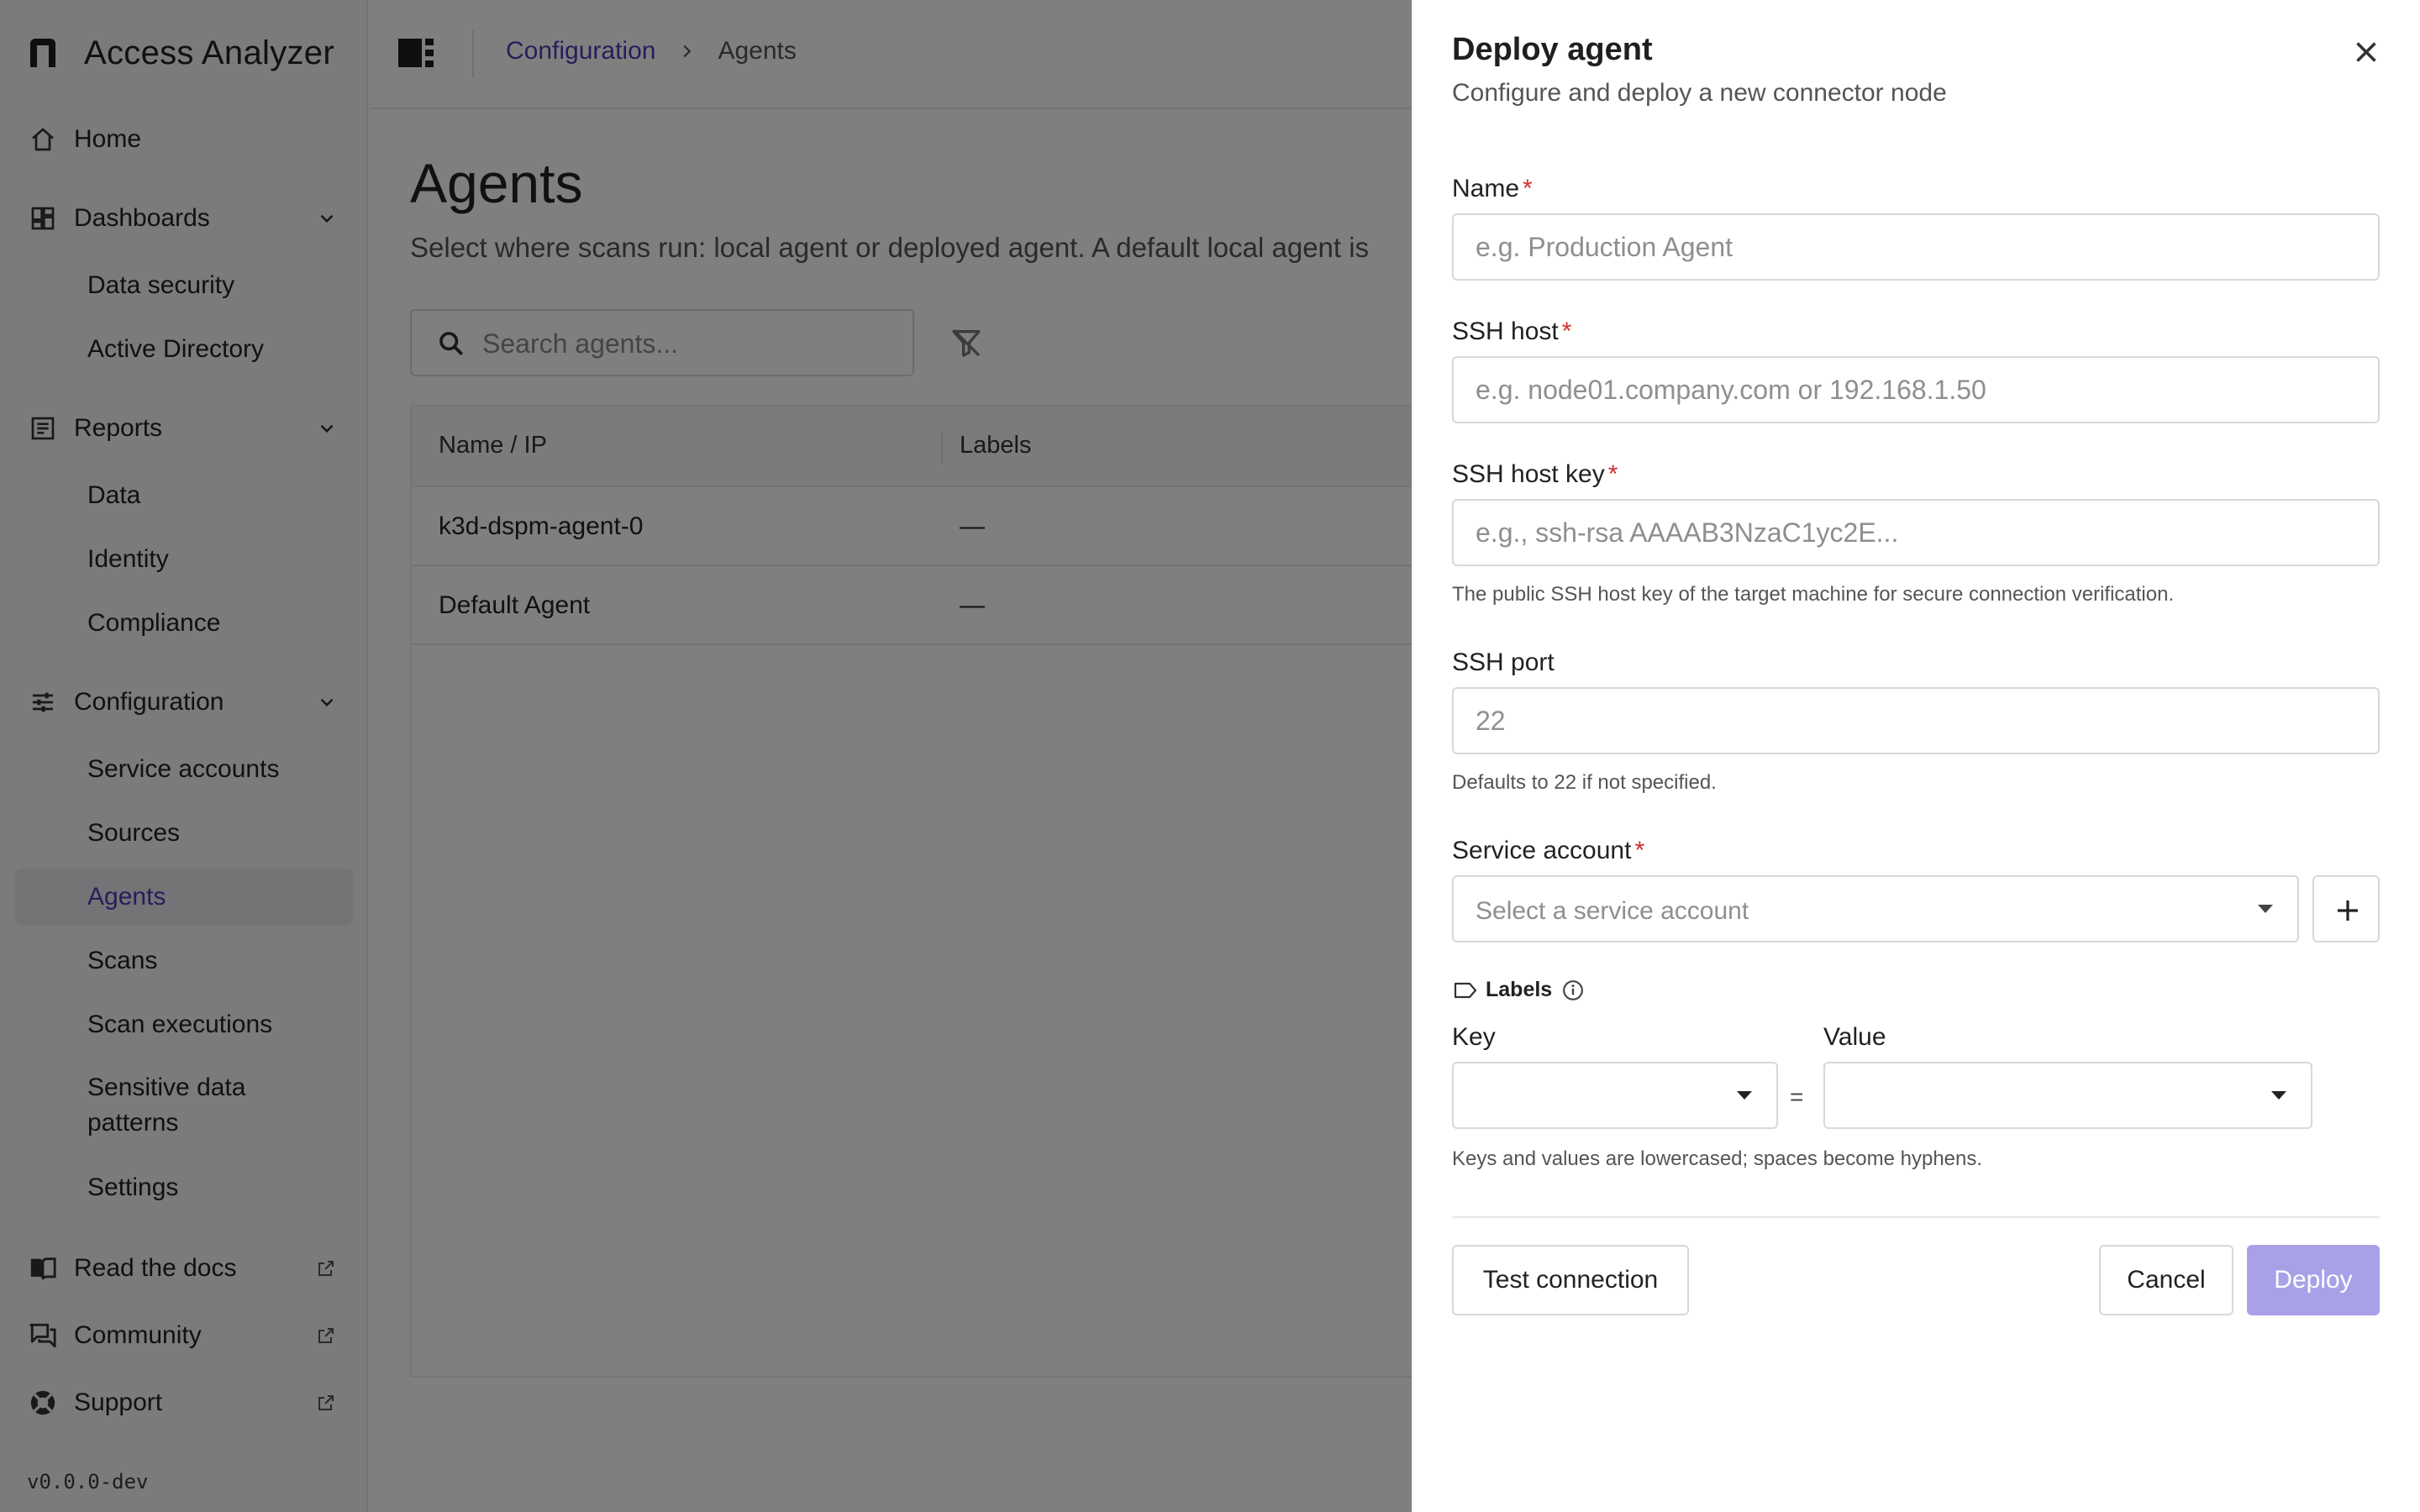  I want to click on service-account-label: Service account *, so click(1548, 850).